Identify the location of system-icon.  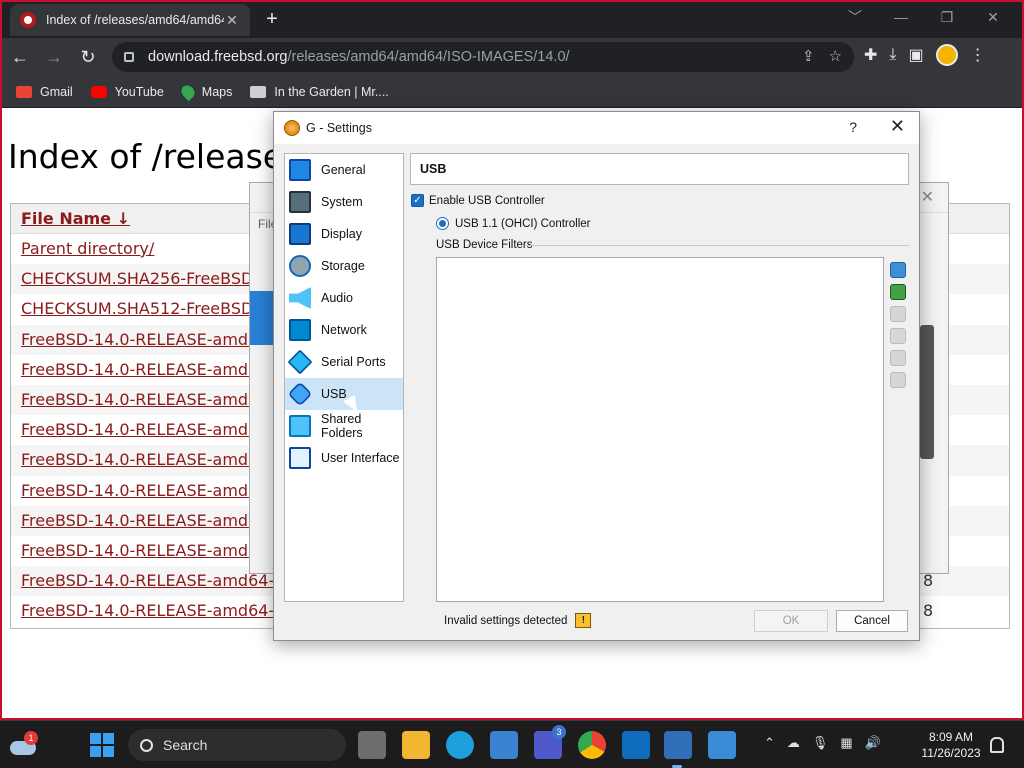
(300, 202).